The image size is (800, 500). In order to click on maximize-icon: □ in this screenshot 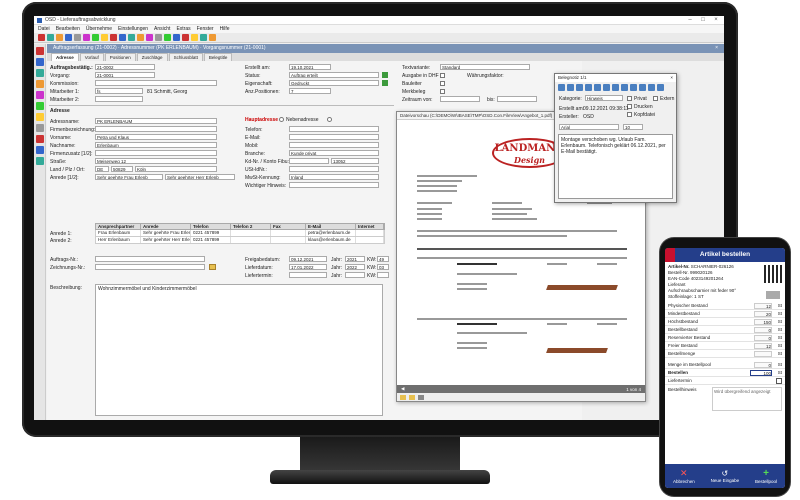, I will do `click(703, 20)`.